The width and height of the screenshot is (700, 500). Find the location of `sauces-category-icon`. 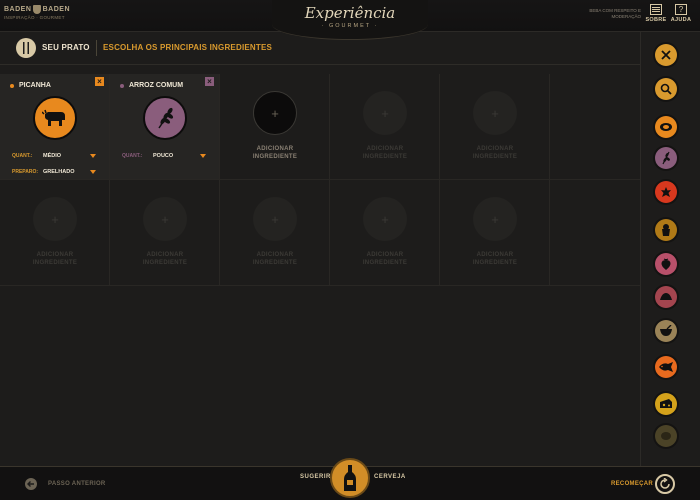

sauces-category-icon is located at coordinates (666, 331).